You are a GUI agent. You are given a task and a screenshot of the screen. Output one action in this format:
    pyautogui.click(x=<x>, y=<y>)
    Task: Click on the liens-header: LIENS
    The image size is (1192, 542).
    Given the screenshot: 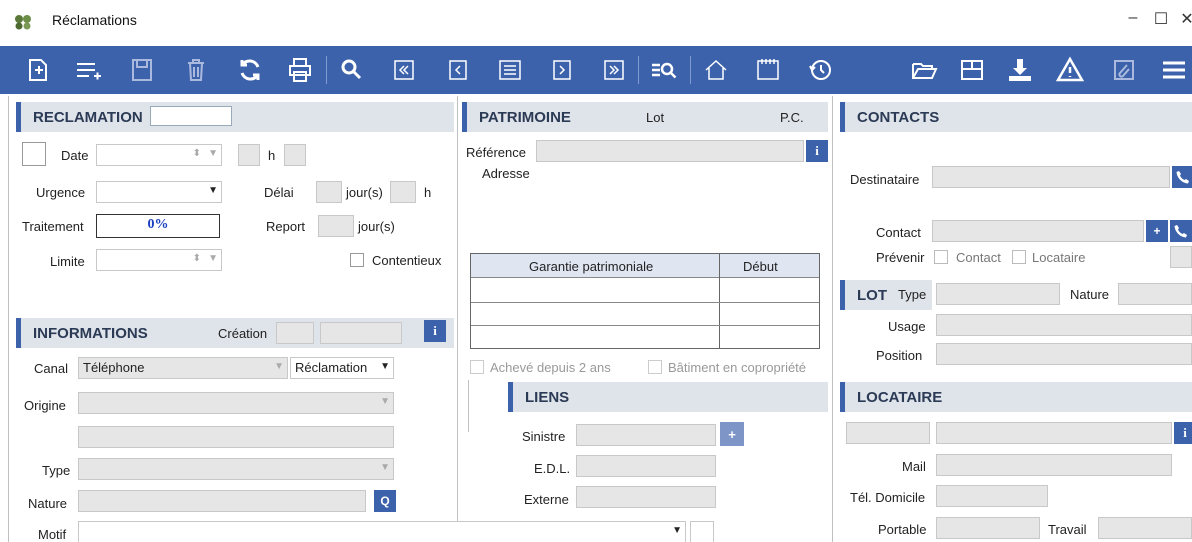 What is the action you would take?
    pyautogui.click(x=547, y=397)
    